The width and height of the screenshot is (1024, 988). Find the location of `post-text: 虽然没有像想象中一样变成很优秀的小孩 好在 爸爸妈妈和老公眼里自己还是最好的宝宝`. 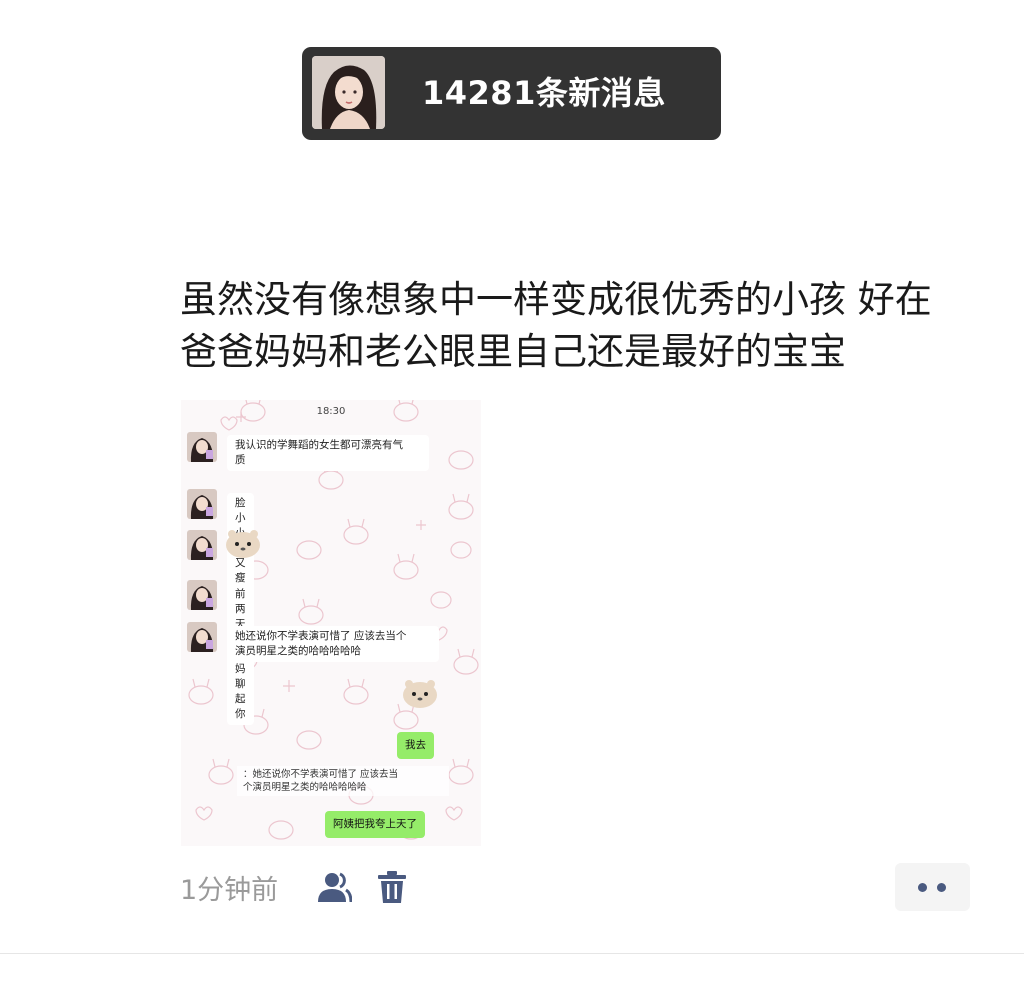

post-text: 虽然没有像想象中一样变成很优秀的小孩 好在 爸爸妈妈和老公眼里自己还是最好的宝宝 is located at coordinates (585, 326).